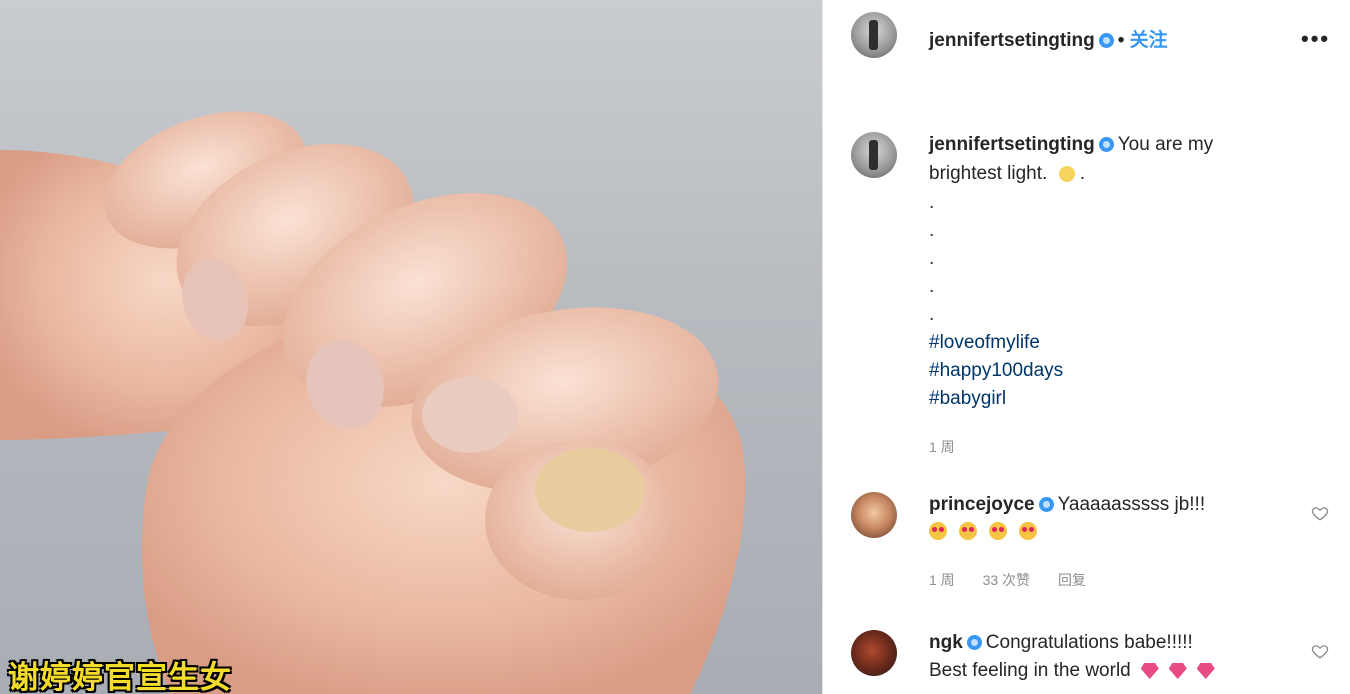 The width and height of the screenshot is (1350, 694). What do you see at coordinates (1012, 144) in the screenshot?
I see `post-author-username: jennifertsetingting` at bounding box center [1012, 144].